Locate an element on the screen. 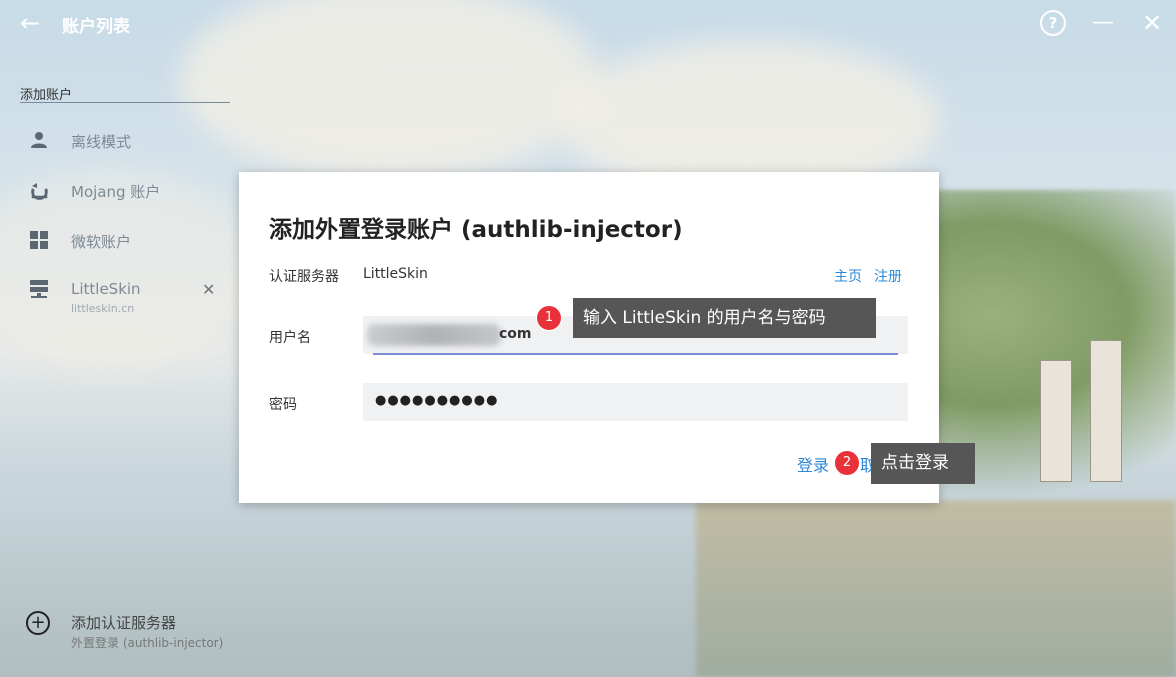 The width and height of the screenshot is (1176, 677). sidebar-item-microsoft: 微软账户 is located at coordinates (118, 241).